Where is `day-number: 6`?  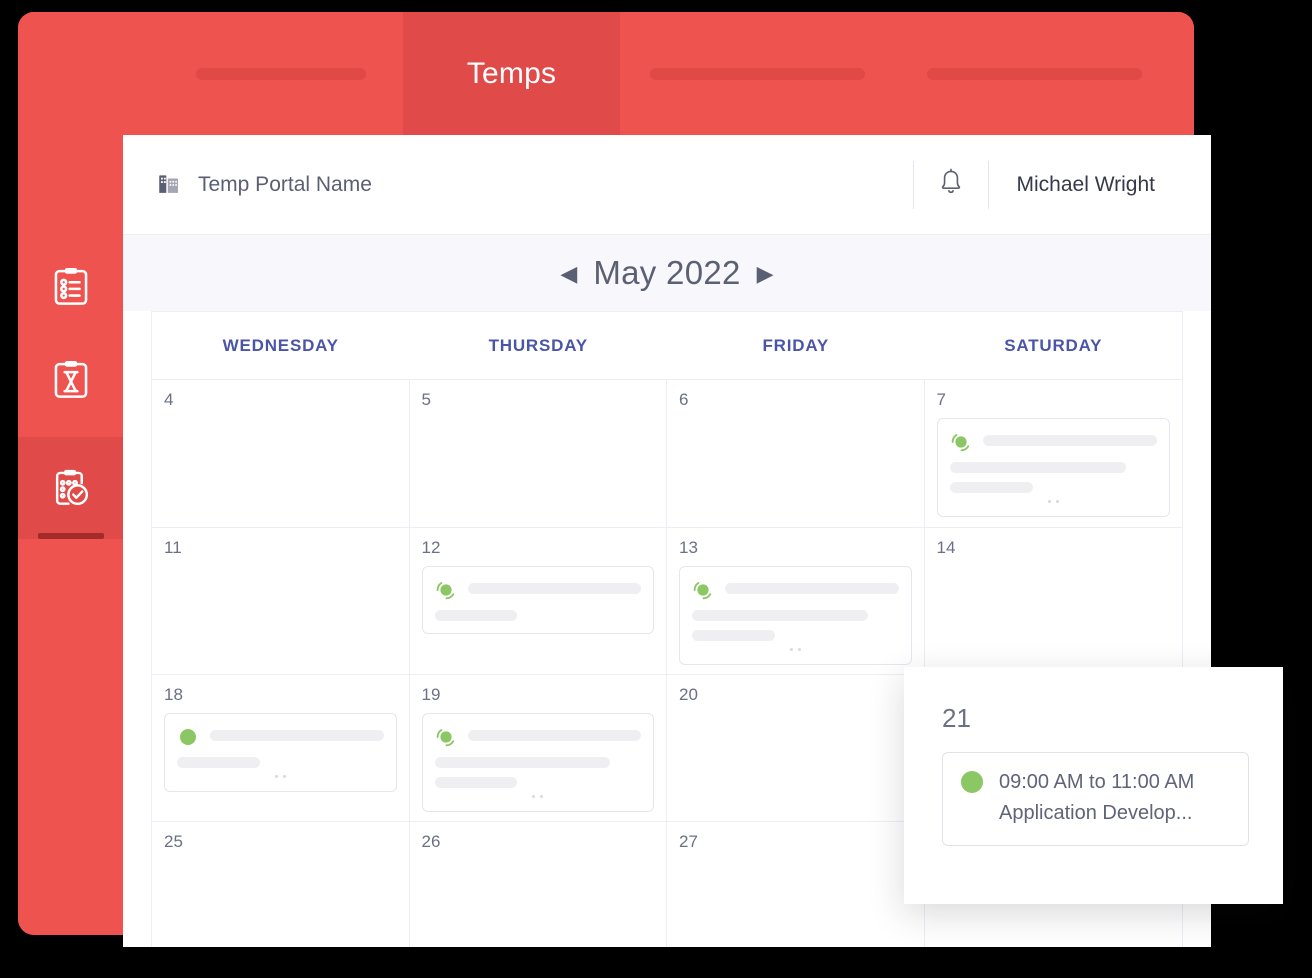
day-number: 6 is located at coordinates (684, 399).